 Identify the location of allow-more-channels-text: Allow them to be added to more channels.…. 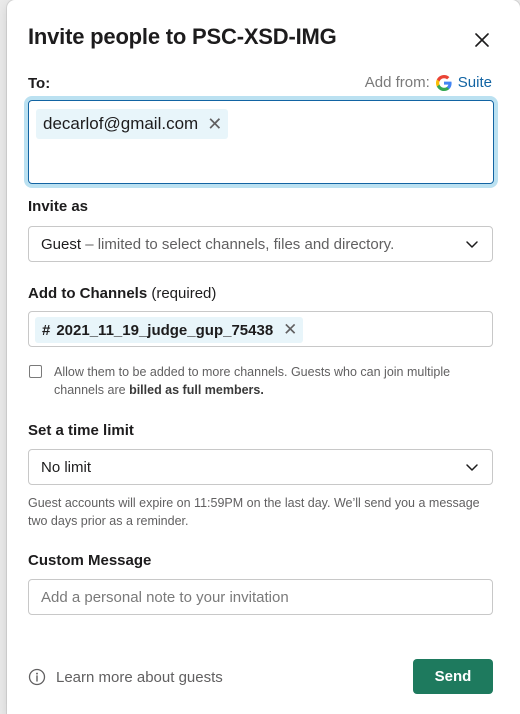
(269, 381).